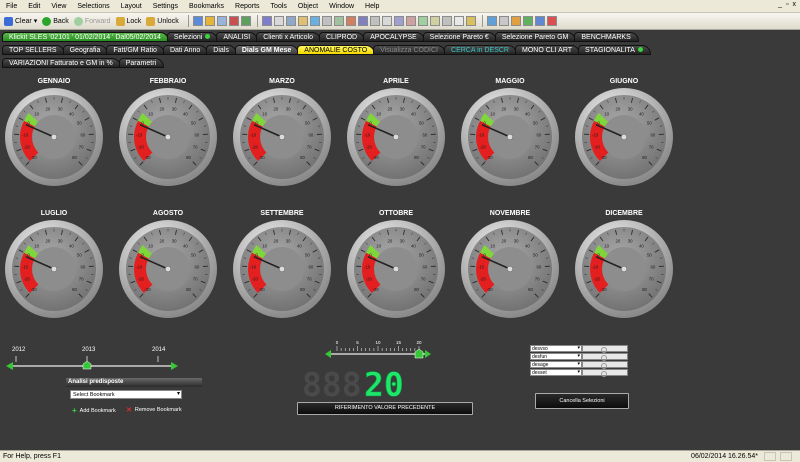  Describe the element at coordinates (787, 4) in the screenshot. I see `restore-button: ▫` at that location.